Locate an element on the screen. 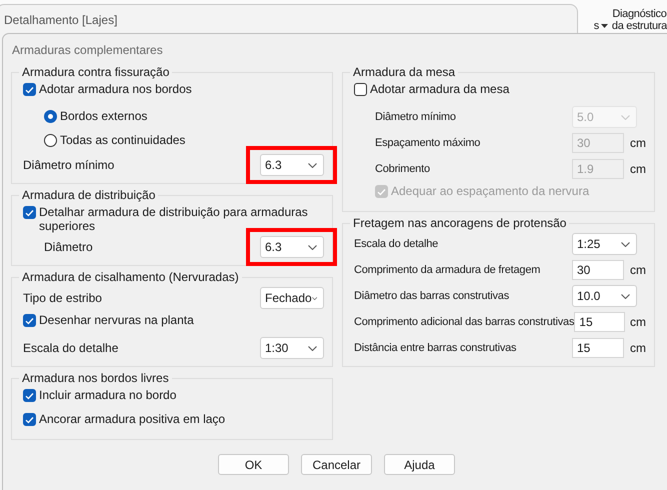 The width and height of the screenshot is (667, 490). dropdown: 10.0 is located at coordinates (604, 296).